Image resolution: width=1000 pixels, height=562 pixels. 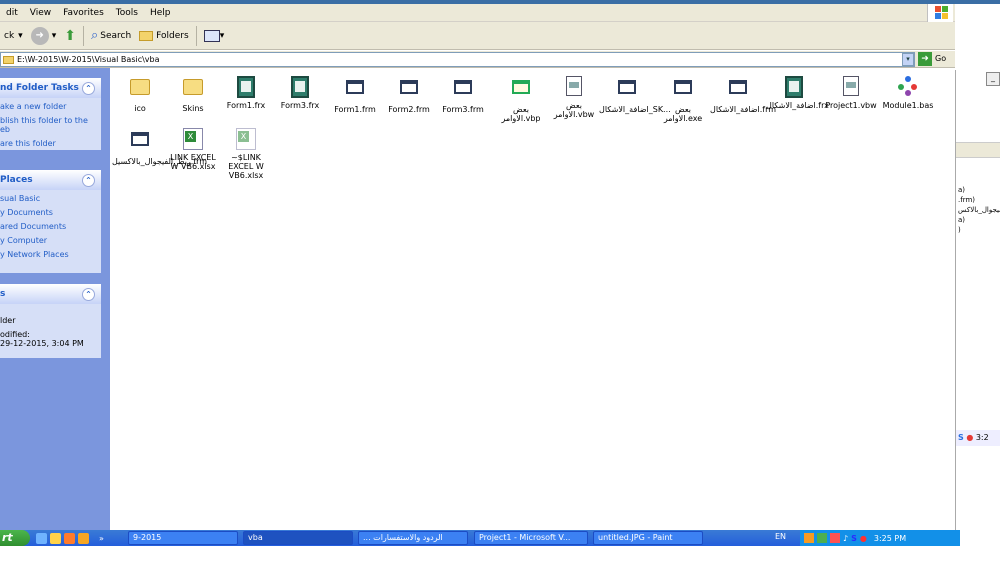 What do you see at coordinates (193, 139) in the screenshot?
I see `excel-file-icon` at bounding box center [193, 139].